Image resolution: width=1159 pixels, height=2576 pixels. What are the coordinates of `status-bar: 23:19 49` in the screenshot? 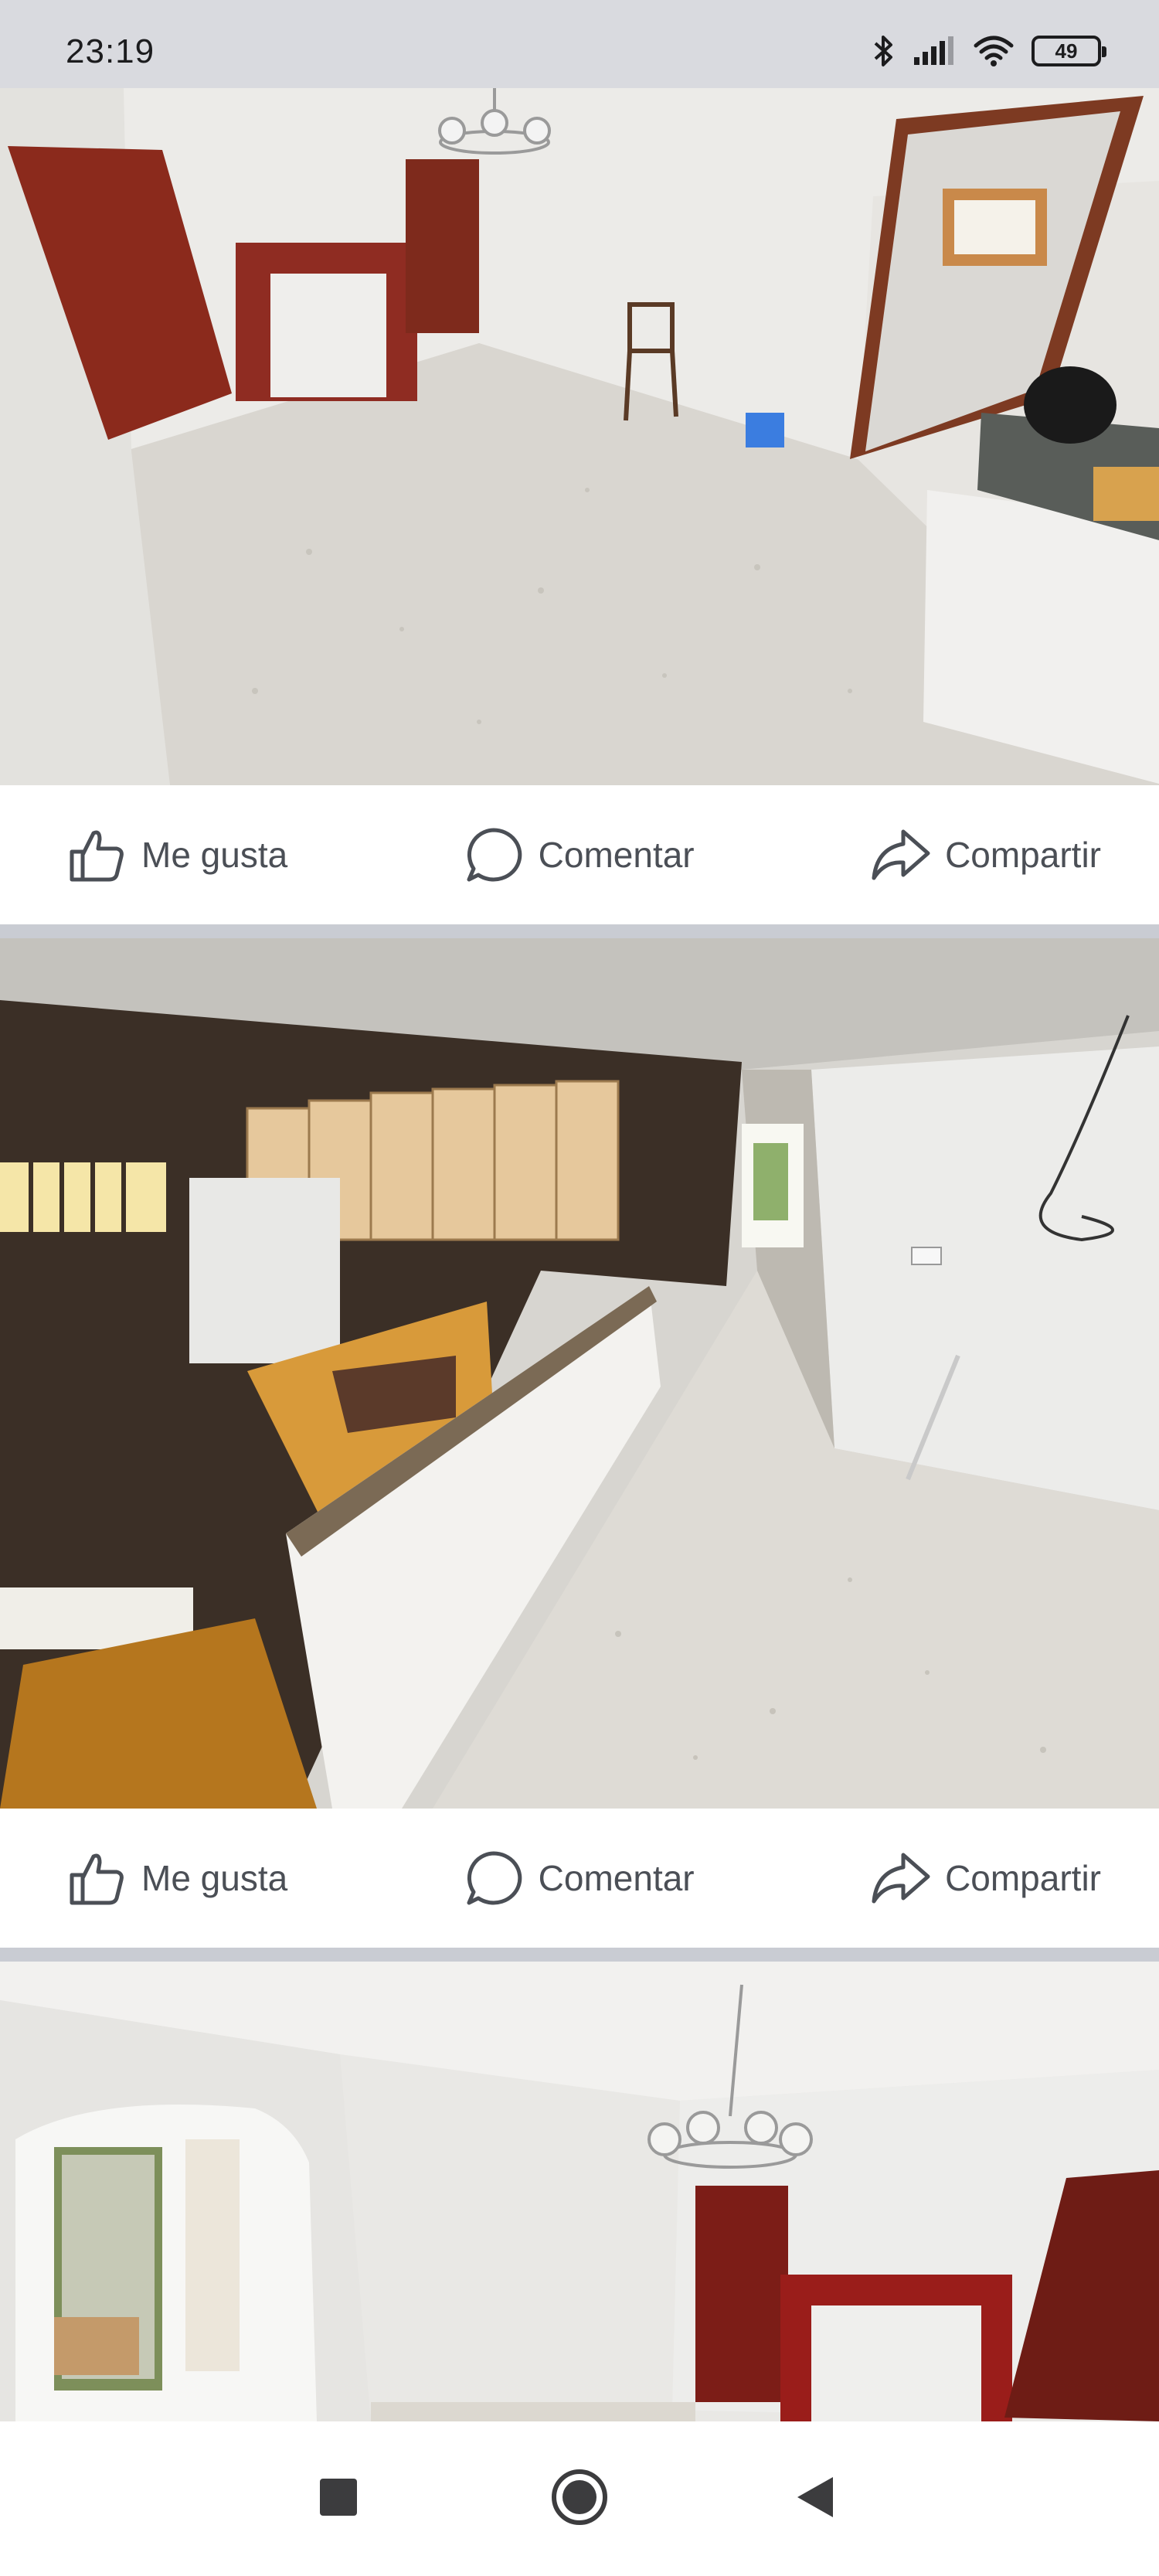 It's located at (579, 44).